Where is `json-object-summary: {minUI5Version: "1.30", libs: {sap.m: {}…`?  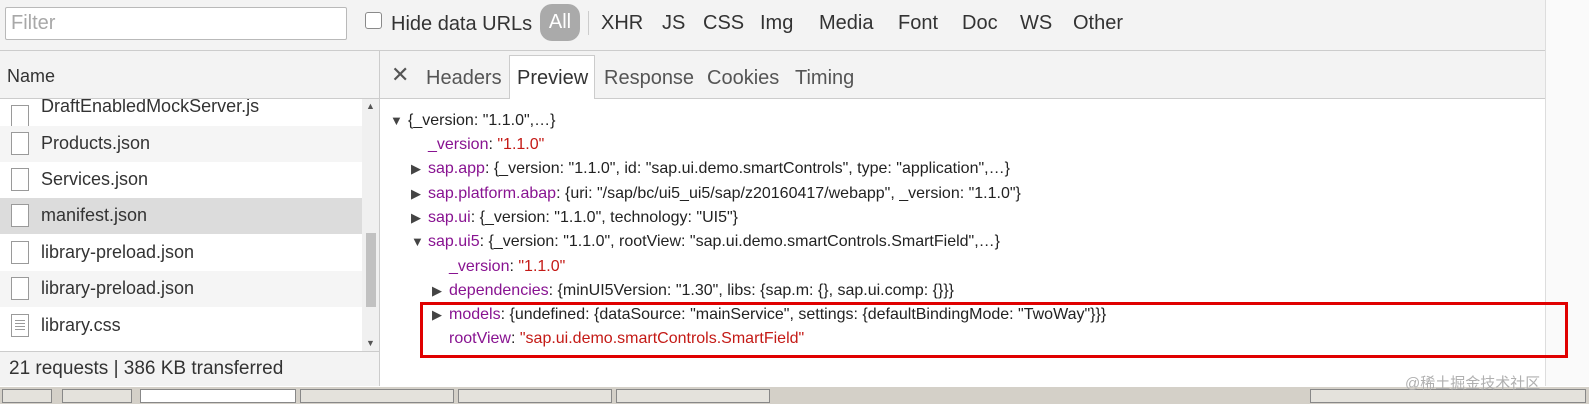
json-object-summary: {minUI5Version: "1.30", libs: {sap.m: {}… is located at coordinates (756, 290).